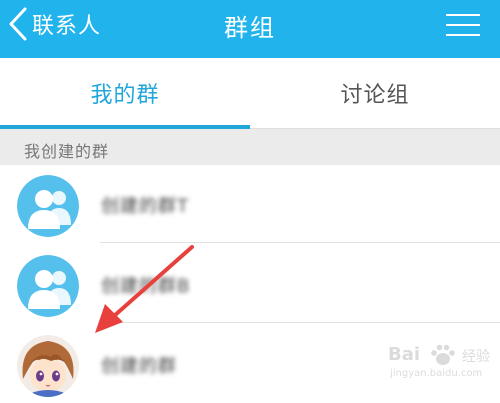  Describe the element at coordinates (18, 24) in the screenshot. I see `chevron-left-icon` at that location.